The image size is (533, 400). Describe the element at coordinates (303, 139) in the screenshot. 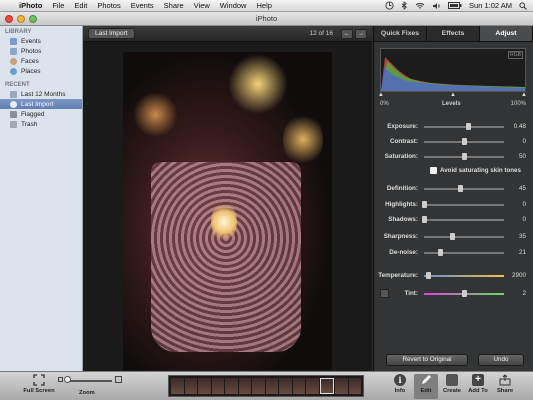

I see `bokeh-light` at that location.